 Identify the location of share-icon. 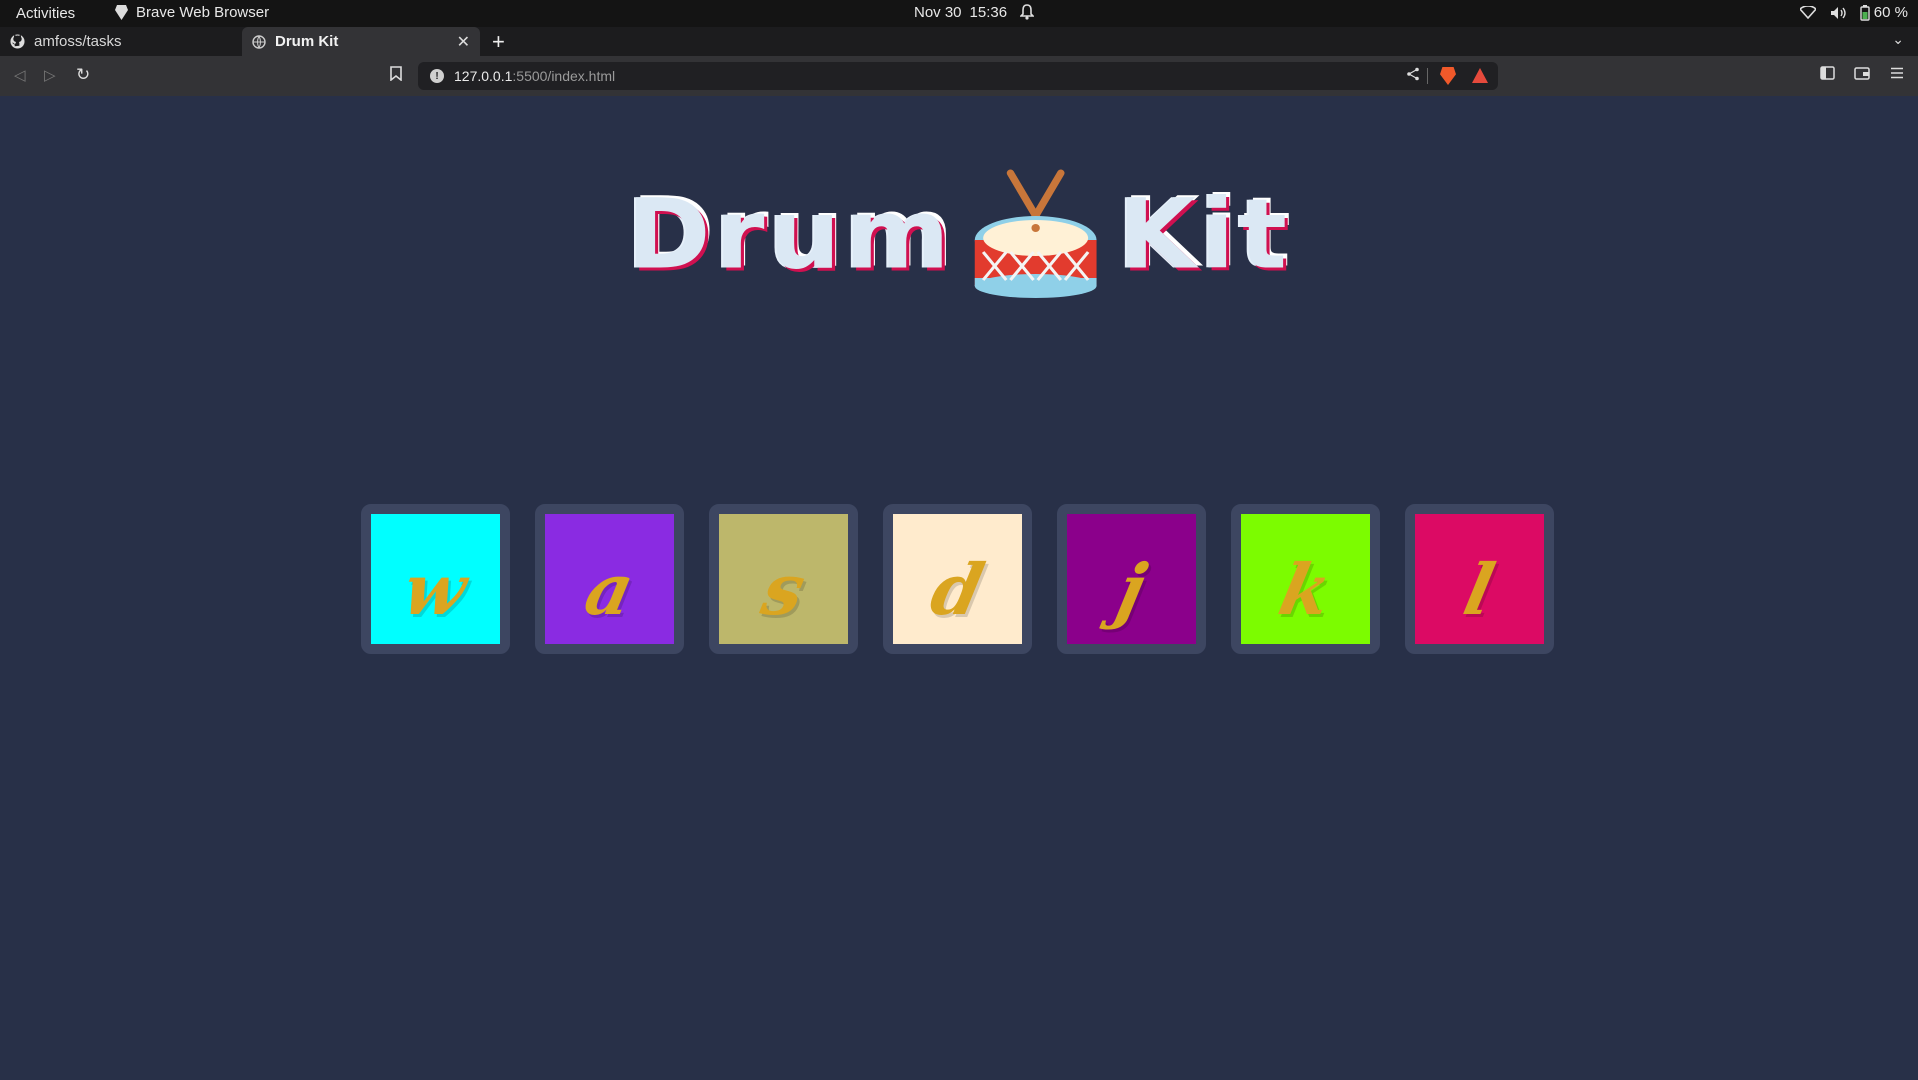
(1413, 75).